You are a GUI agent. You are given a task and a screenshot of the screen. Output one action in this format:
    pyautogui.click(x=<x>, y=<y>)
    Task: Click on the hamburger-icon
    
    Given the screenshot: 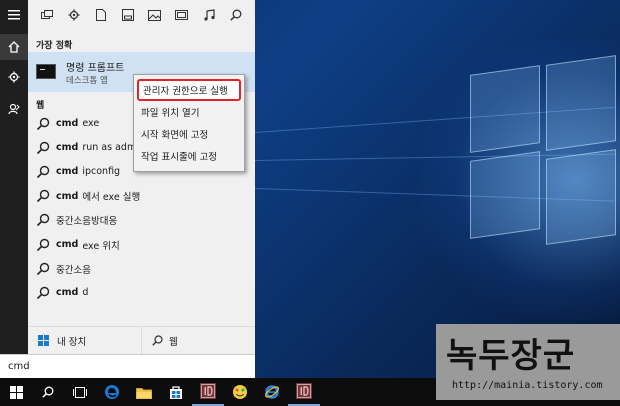 What is the action you would take?
    pyautogui.click(x=14, y=15)
    